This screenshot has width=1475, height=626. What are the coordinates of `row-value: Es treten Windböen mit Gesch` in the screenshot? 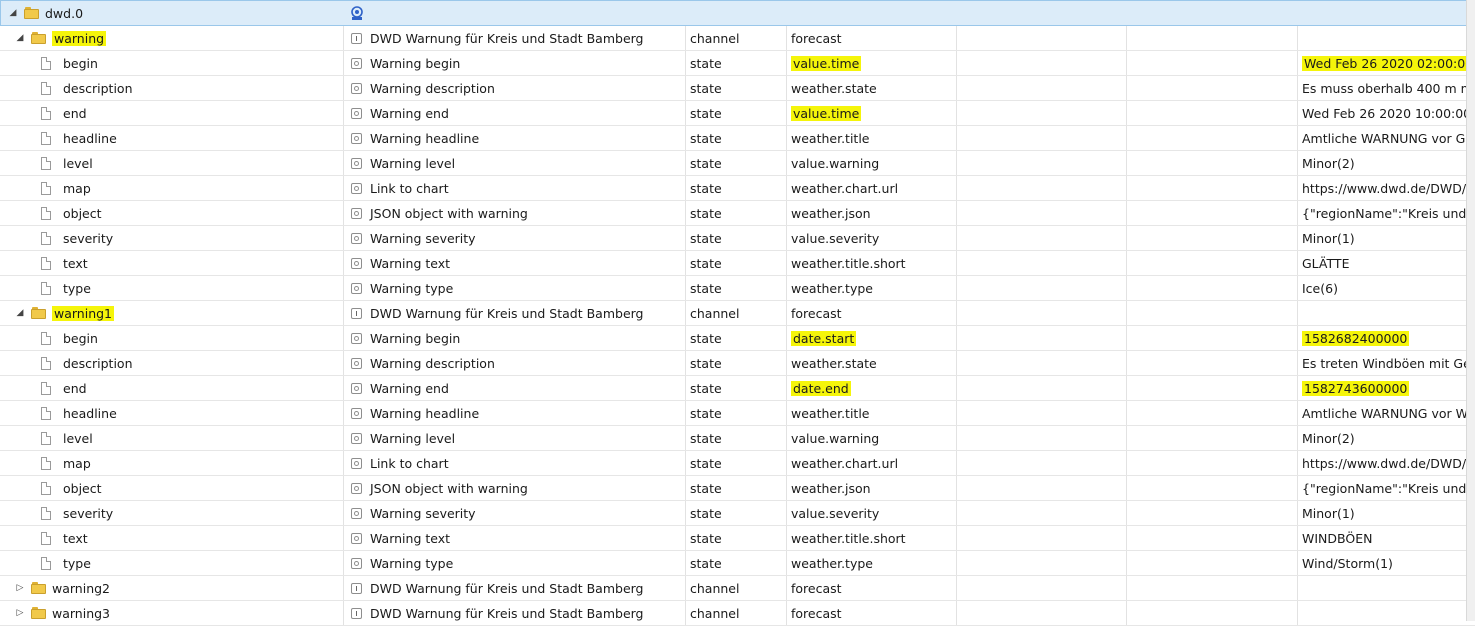 It's located at (1384, 363).